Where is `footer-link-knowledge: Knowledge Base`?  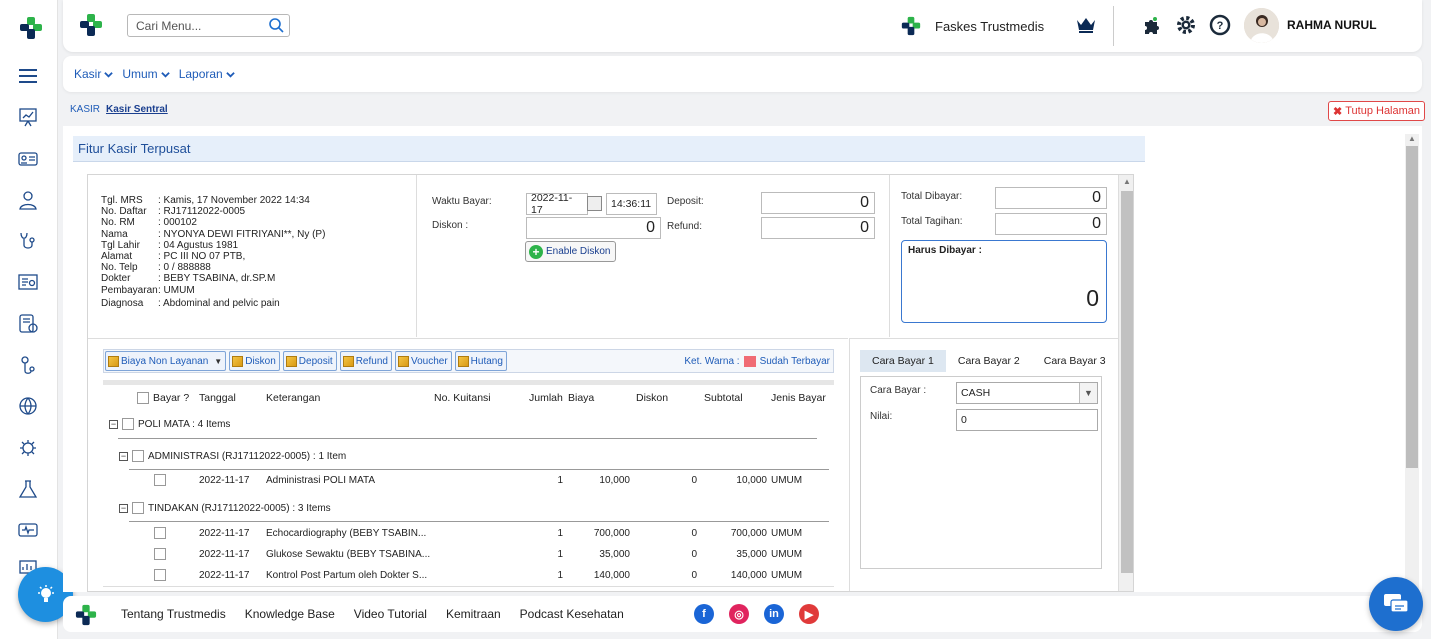
footer-link-knowledge: Knowledge Base is located at coordinates (290, 614).